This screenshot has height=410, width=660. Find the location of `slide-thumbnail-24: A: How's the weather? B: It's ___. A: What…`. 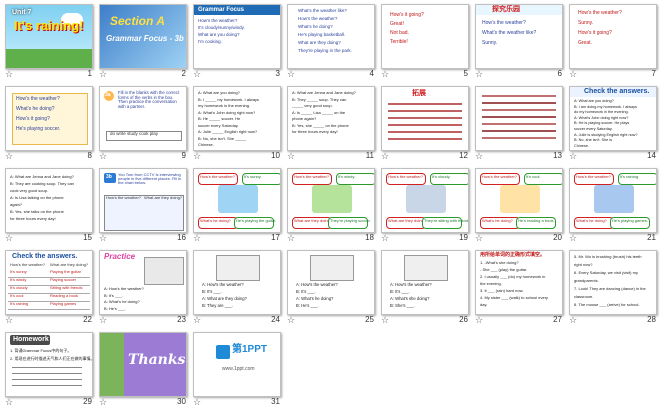

slide-thumbnail-24: A: How's the weather? B: It's ___. A: What… is located at coordinates (237, 288).